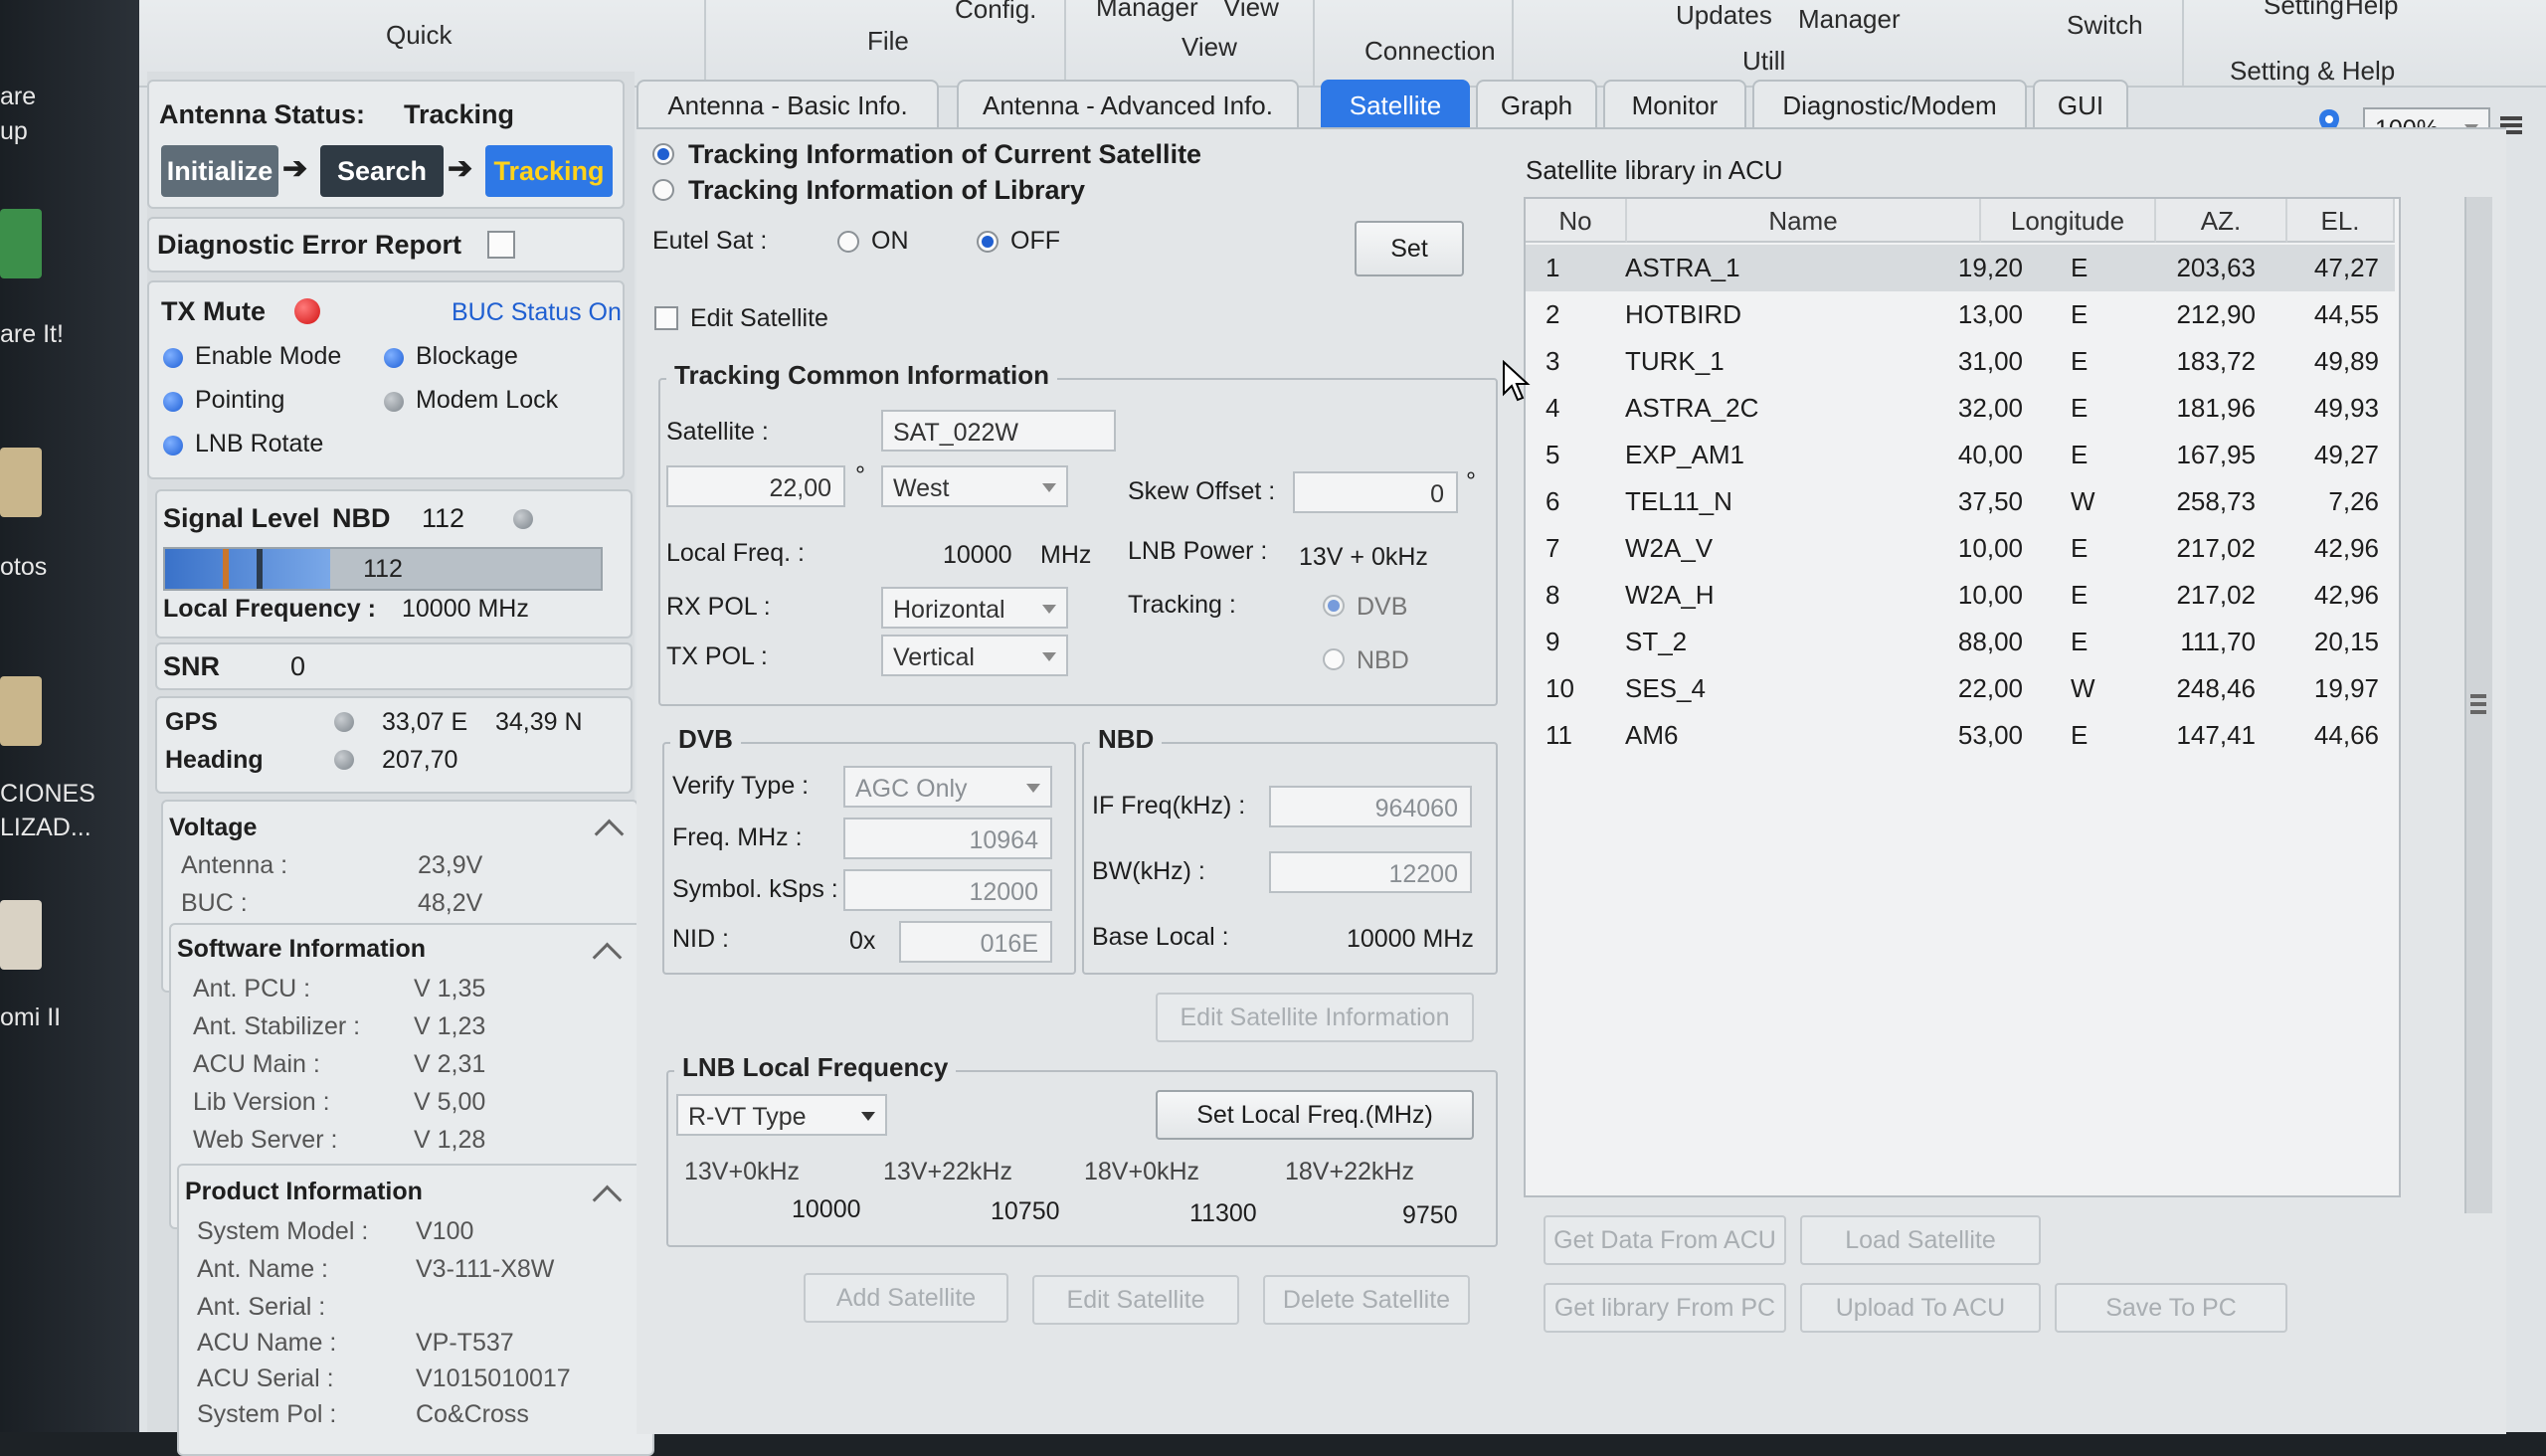 The height and width of the screenshot is (1456, 2546). What do you see at coordinates (1960, 735) in the screenshot?
I see `table-row: 11 AM6 53,00 E 147,41 44,66` at bounding box center [1960, 735].